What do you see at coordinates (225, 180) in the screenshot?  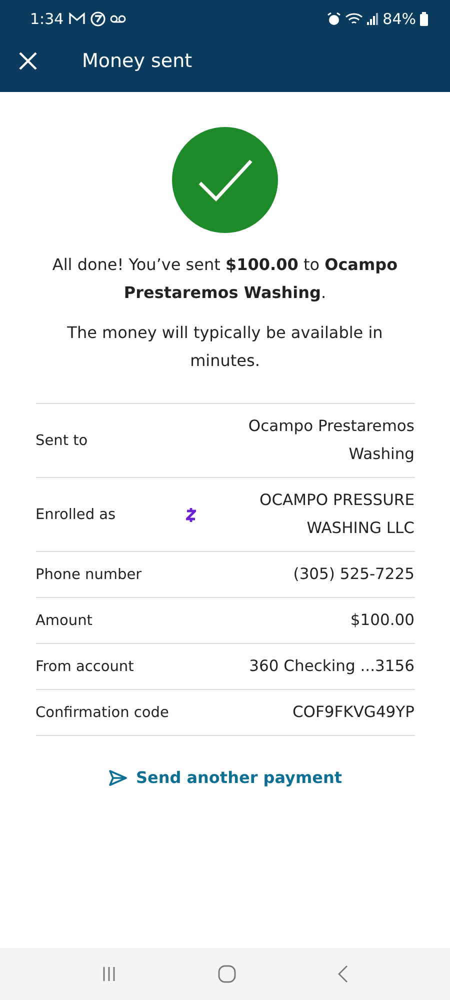 I see `success-check-icon` at bounding box center [225, 180].